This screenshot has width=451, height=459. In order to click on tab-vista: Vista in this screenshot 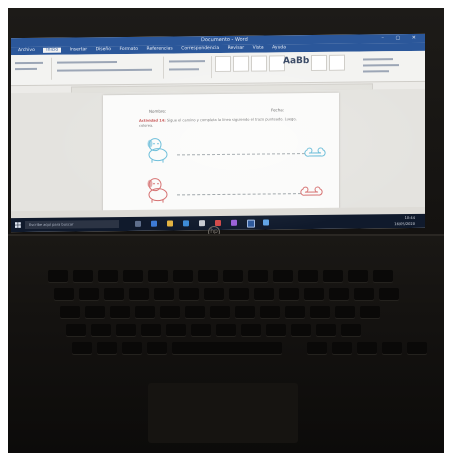, I will do `click(258, 48)`.